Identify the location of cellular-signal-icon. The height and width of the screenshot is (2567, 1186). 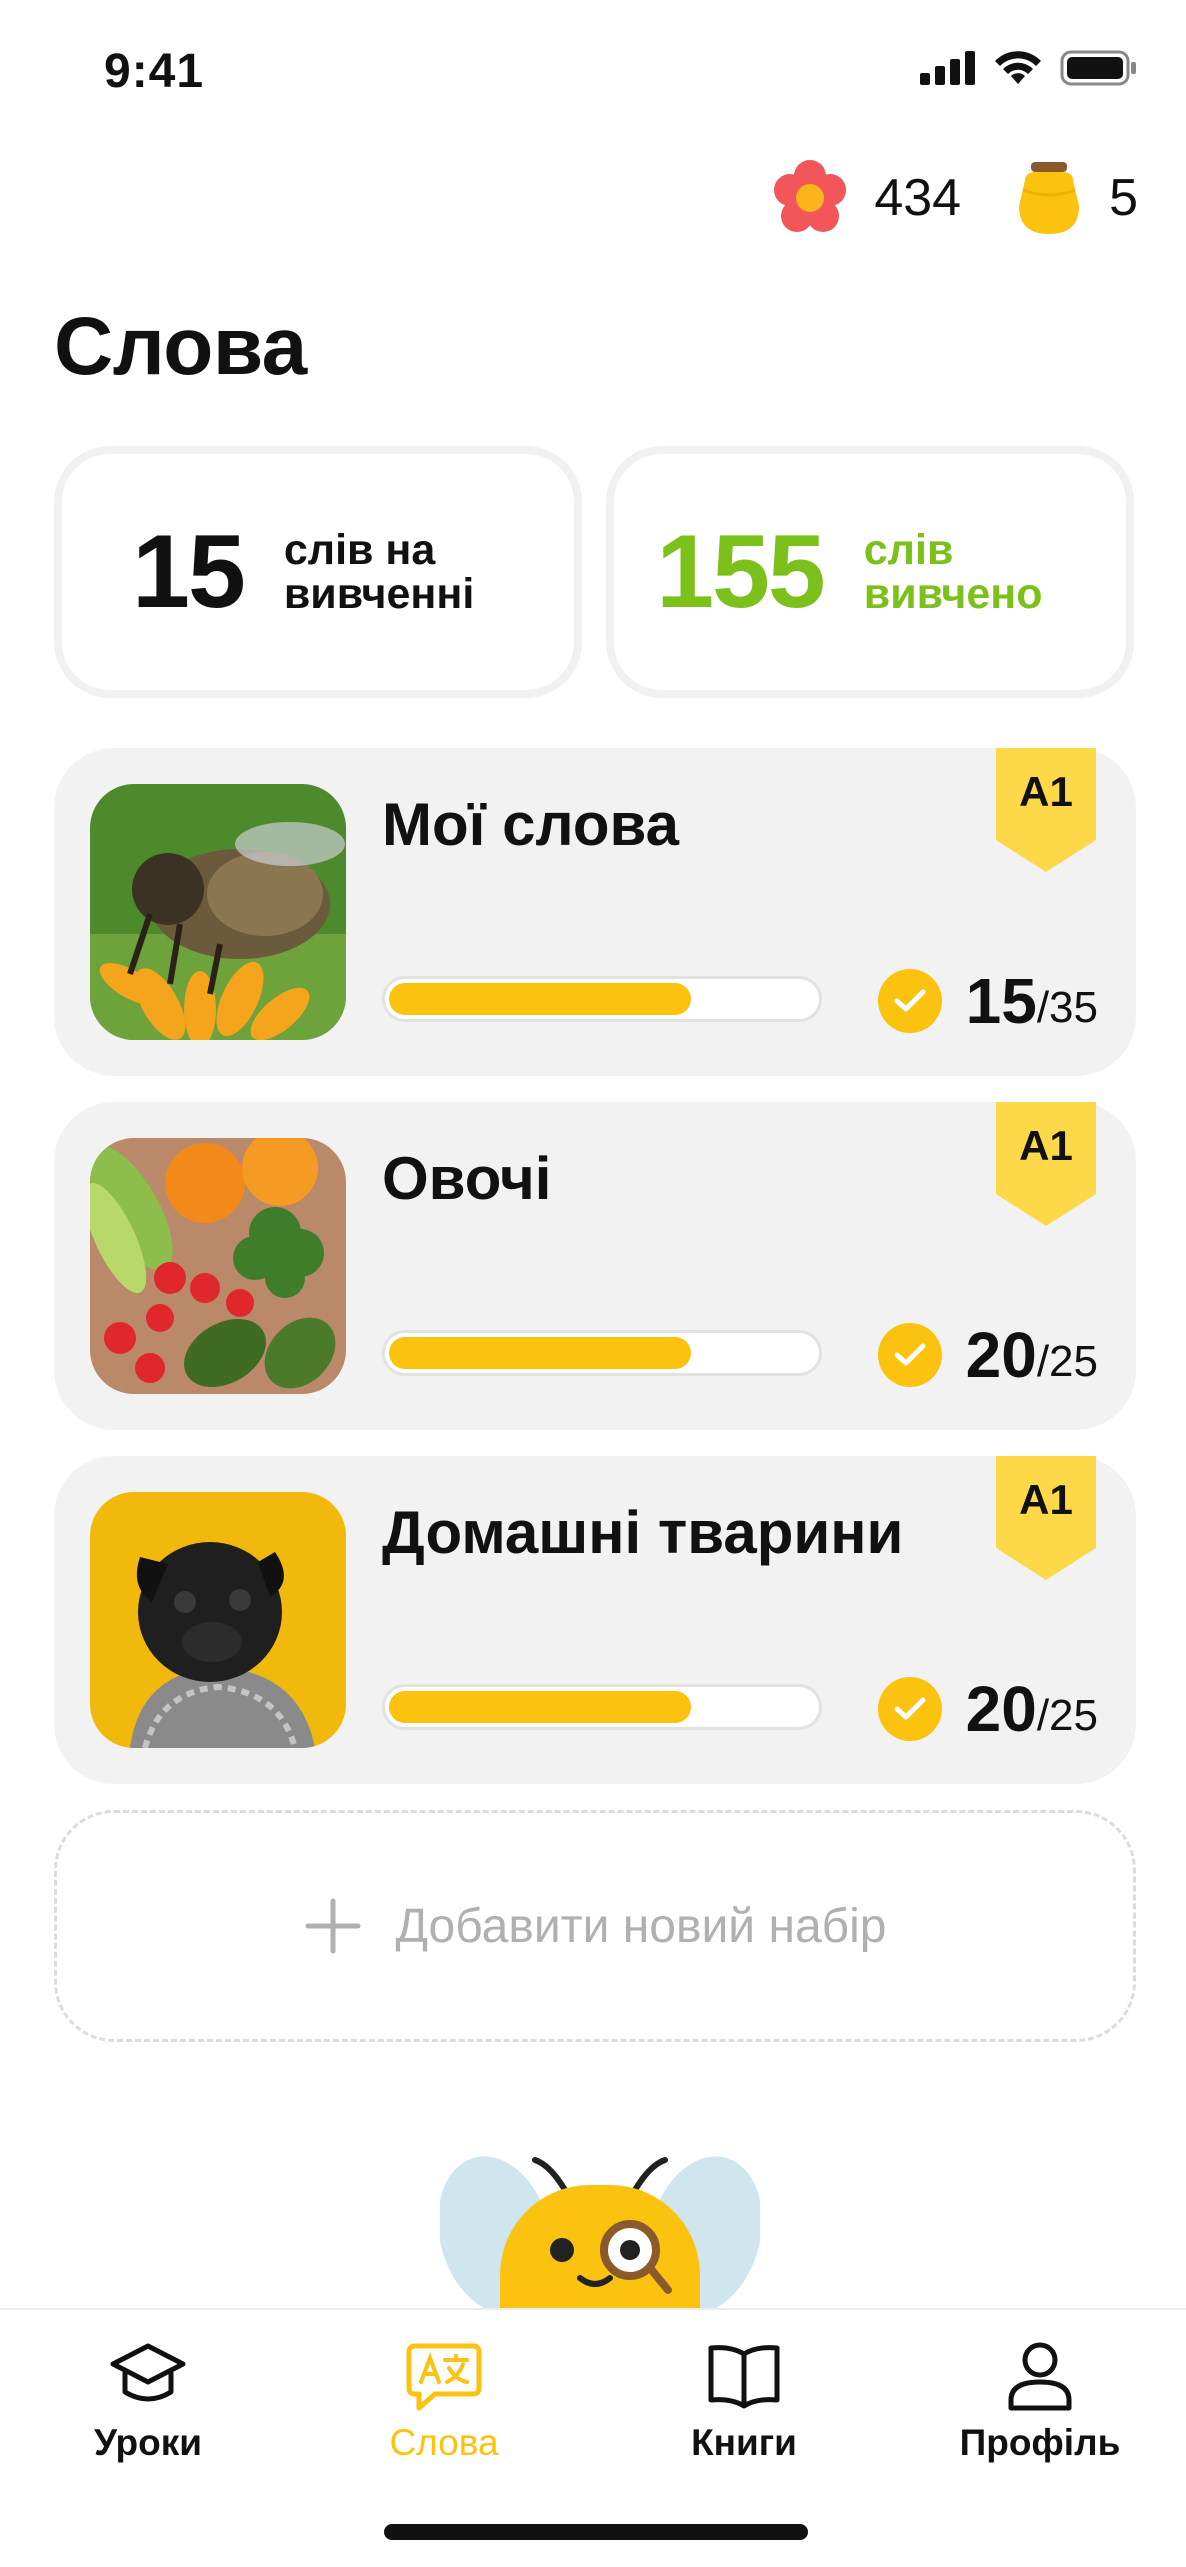
(947, 68).